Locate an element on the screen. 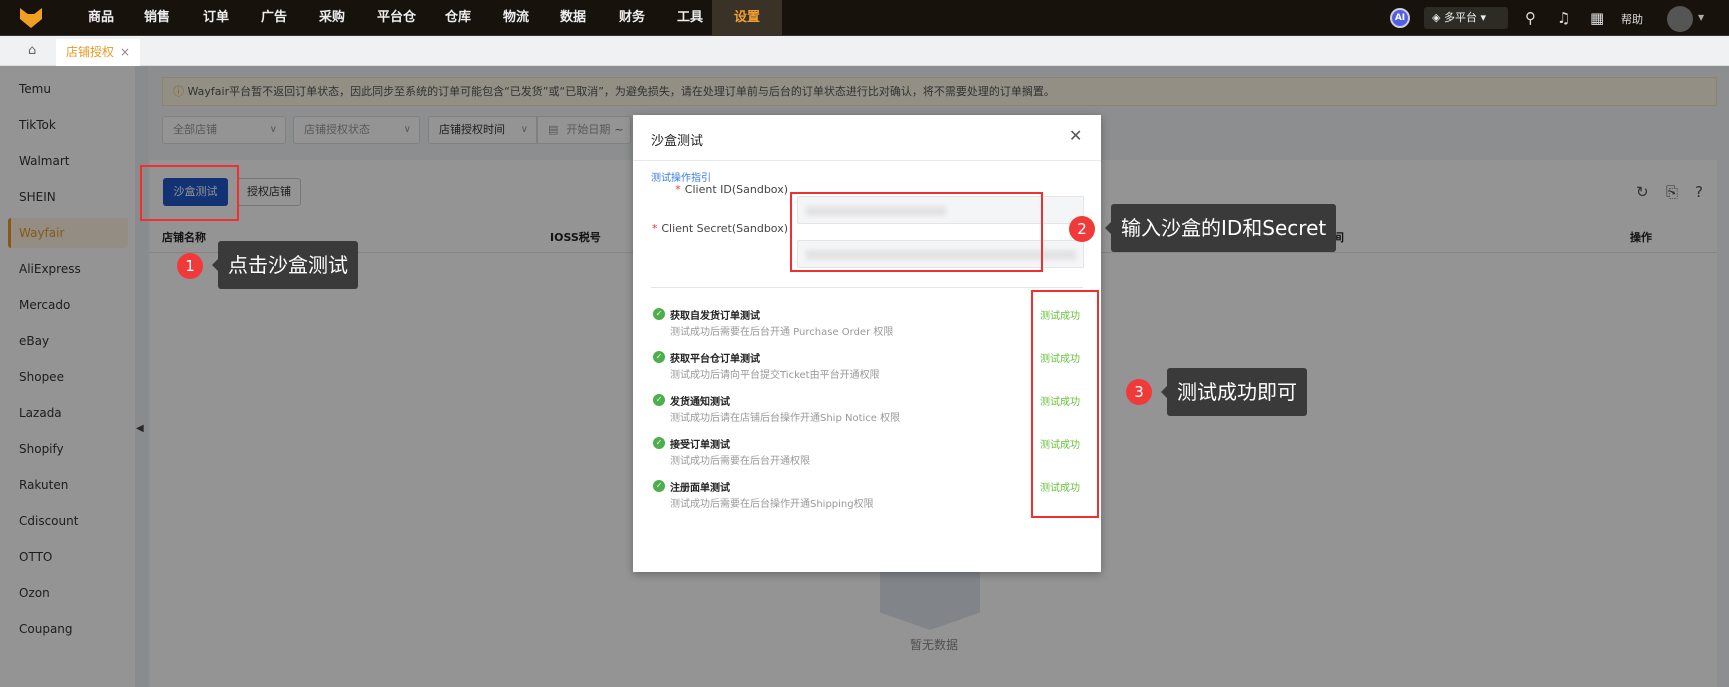  empty-state-text: 暂无数据 is located at coordinates (934, 645).